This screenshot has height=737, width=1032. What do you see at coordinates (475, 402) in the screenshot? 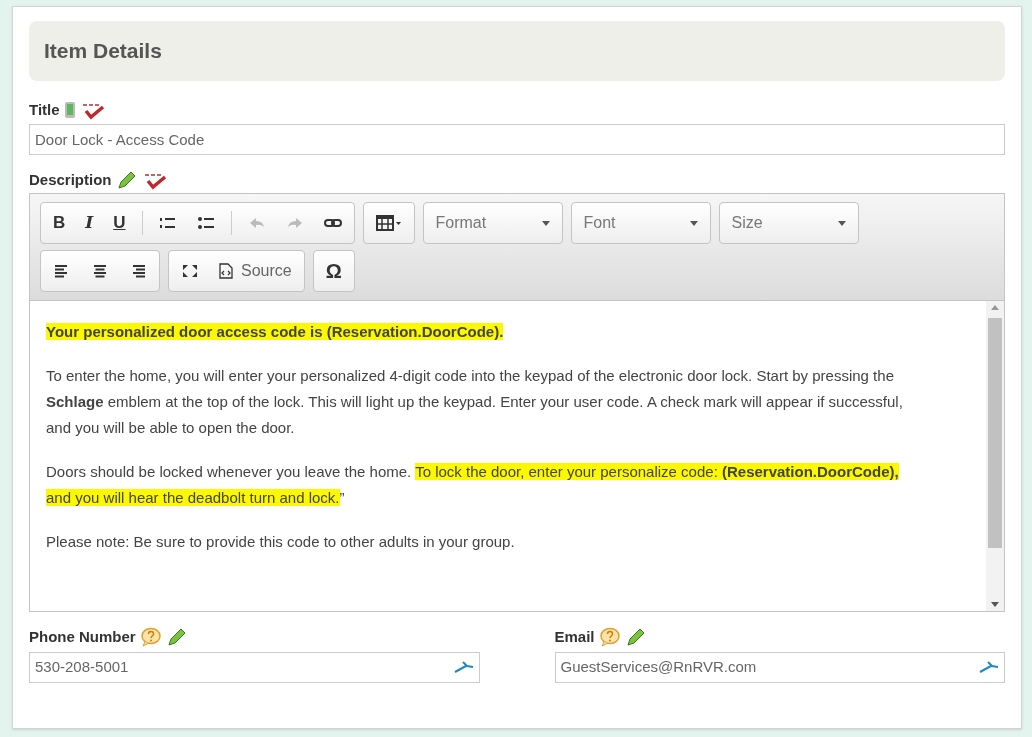
I see `paragraph: To enter the home, you will enter your personalized 4-digit code into the keypad of the electronic door lock. Start by pressing the Schlage emblem at the top of the lock. This will light up the keypad. Enter your user code. A check mark will appear if successful, and you will be able to open the door.` at bounding box center [475, 402].